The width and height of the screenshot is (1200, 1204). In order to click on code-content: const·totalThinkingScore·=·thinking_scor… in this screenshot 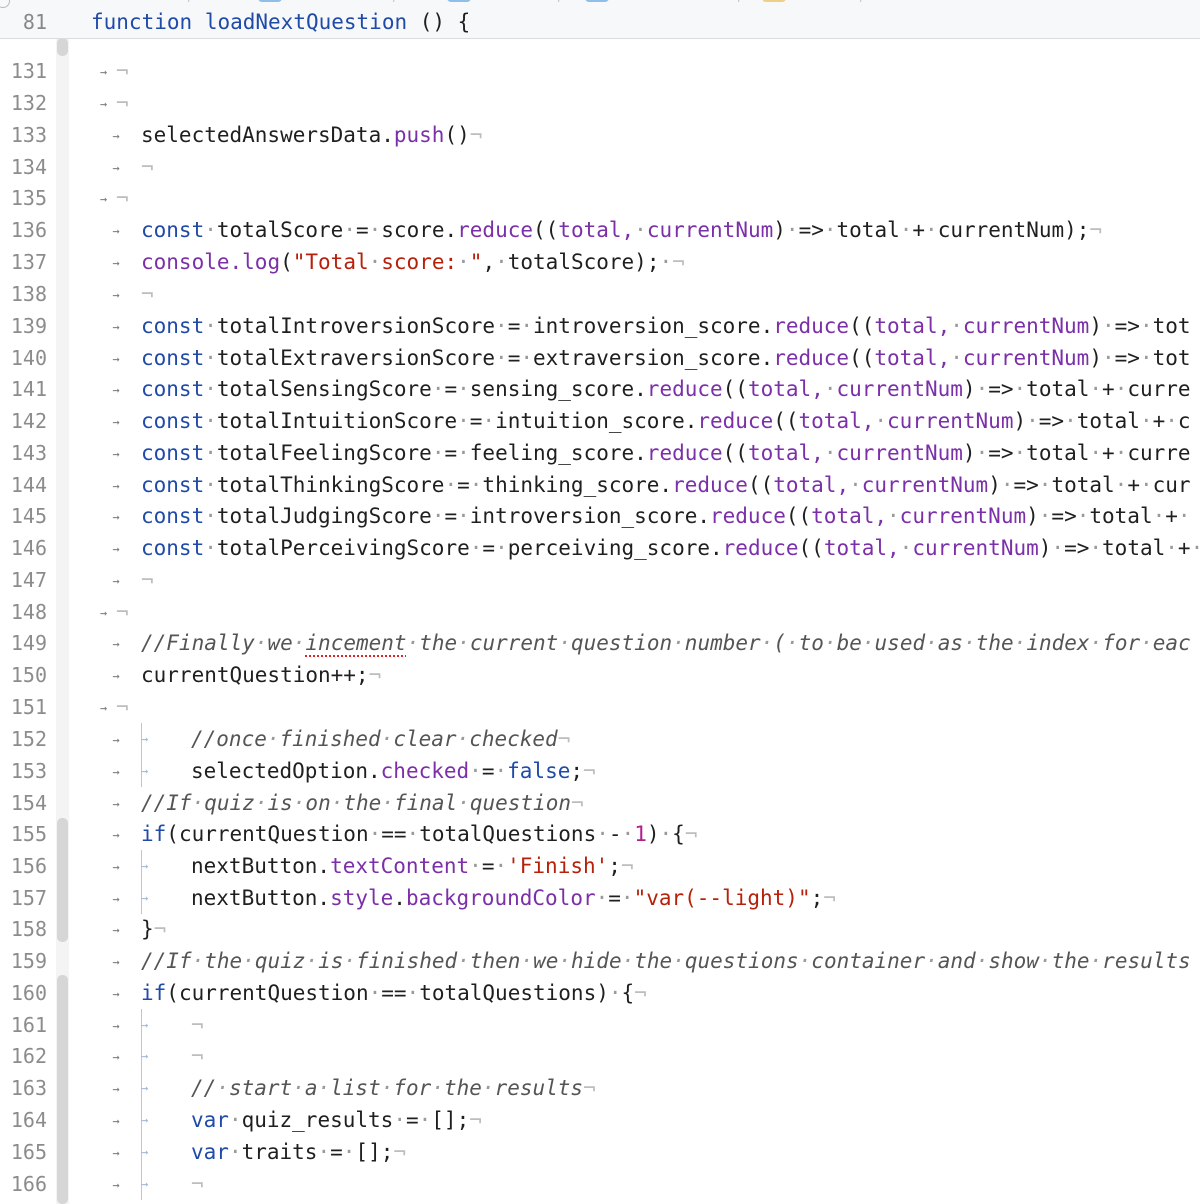, I will do `click(641, 485)`.